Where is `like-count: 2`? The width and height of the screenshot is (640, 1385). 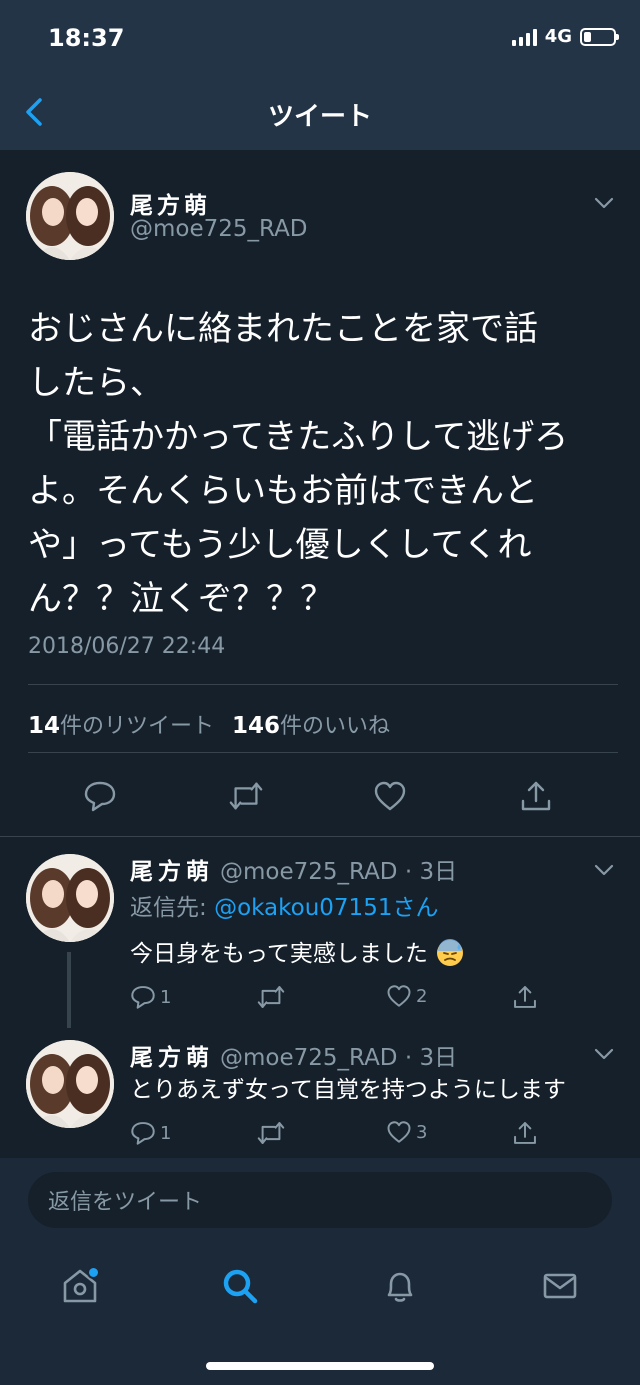
like-count: 2 is located at coordinates (422, 996).